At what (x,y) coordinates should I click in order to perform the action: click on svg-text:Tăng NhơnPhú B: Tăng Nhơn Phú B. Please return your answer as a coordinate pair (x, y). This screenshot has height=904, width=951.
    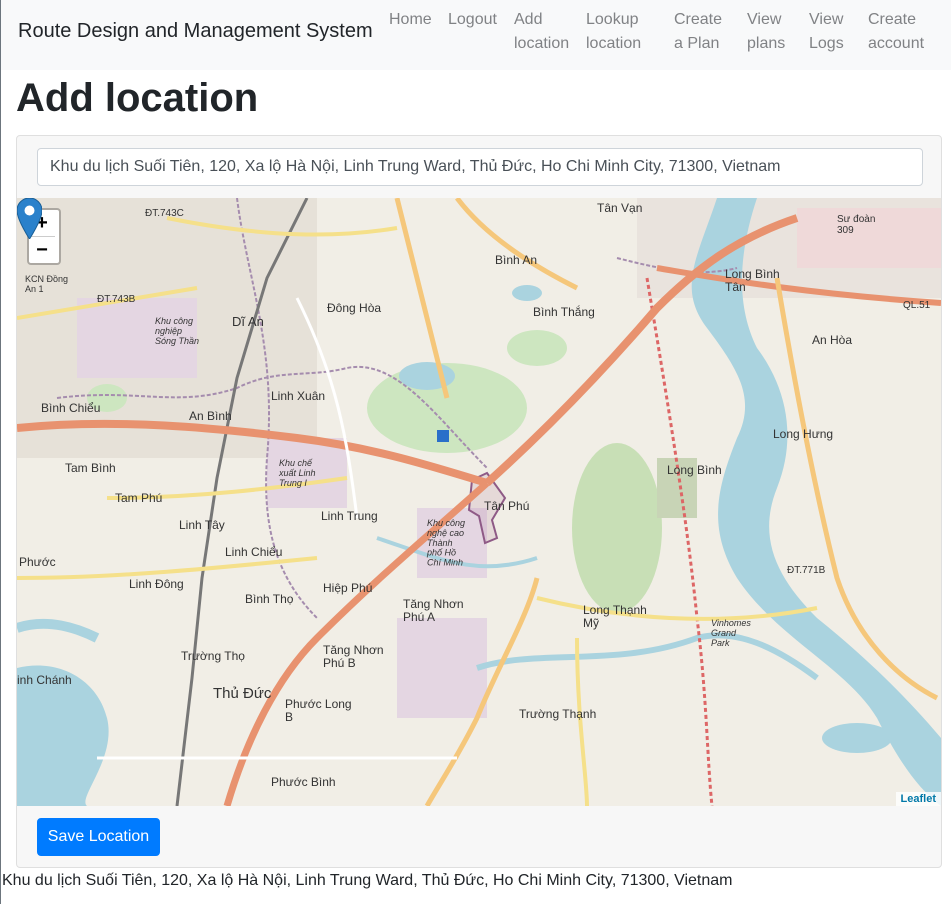
    Looking at the image, I should click on (353, 656).